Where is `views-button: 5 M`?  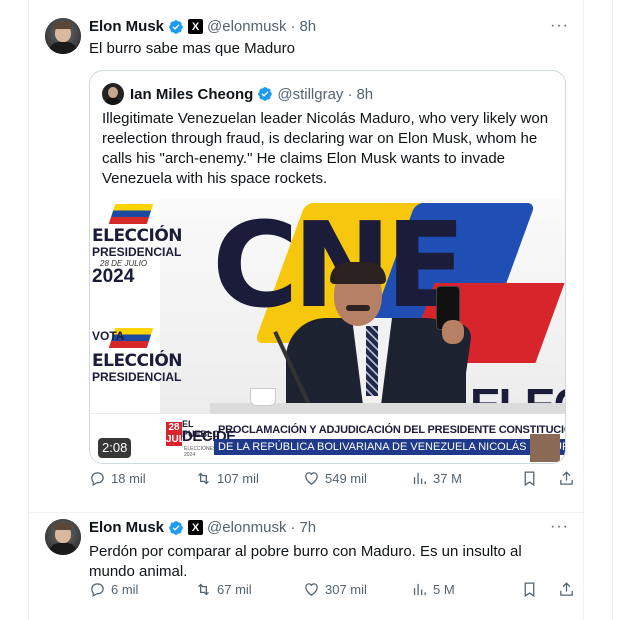
views-button: 5 M is located at coordinates (433, 589).